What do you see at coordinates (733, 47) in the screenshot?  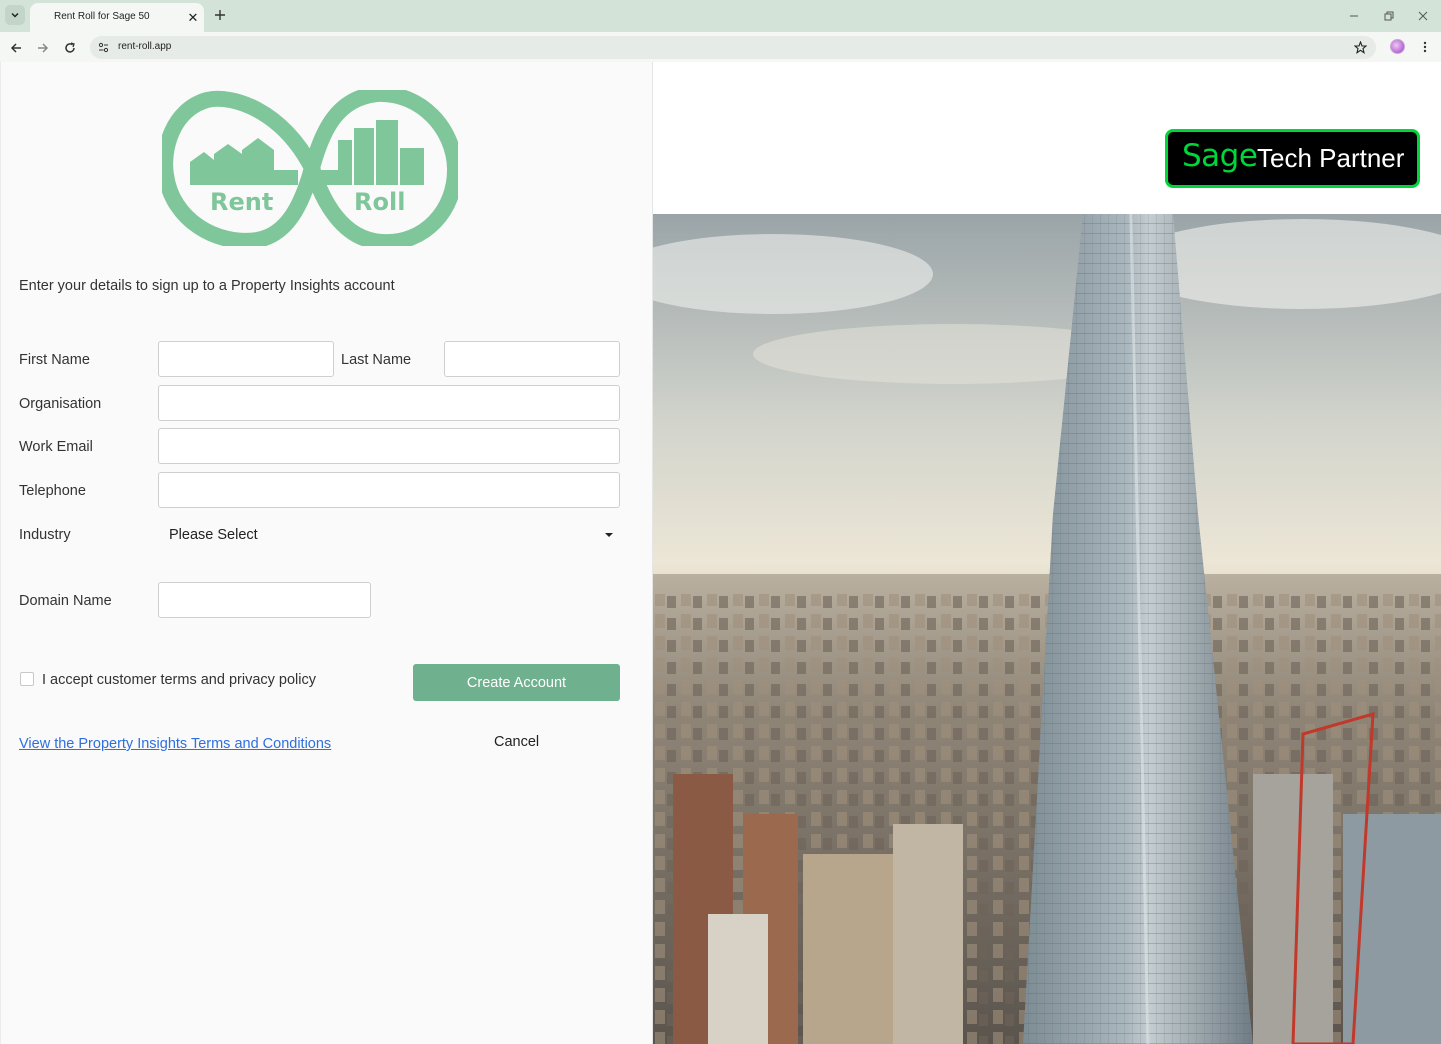 I see `address-bar: rent-roll.app` at bounding box center [733, 47].